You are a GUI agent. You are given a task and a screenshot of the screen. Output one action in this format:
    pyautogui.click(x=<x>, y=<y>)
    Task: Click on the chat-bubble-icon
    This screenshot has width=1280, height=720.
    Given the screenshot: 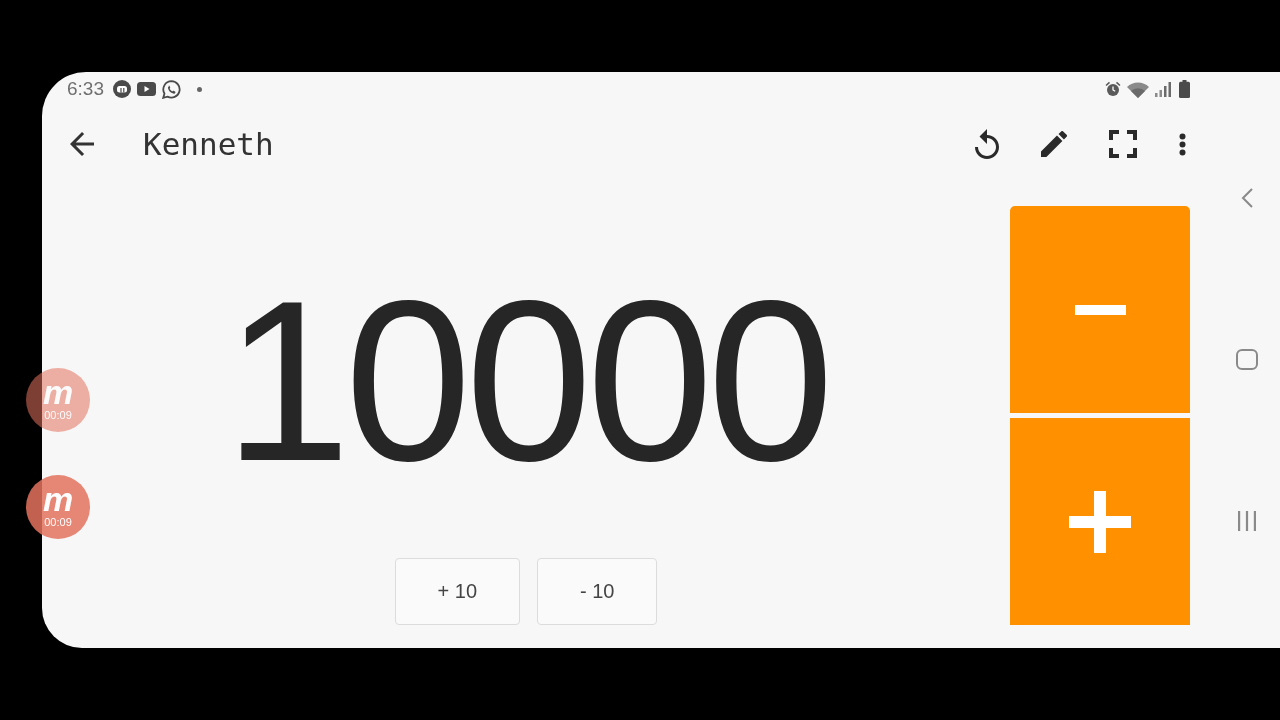 What is the action you would take?
    pyautogui.click(x=171, y=89)
    